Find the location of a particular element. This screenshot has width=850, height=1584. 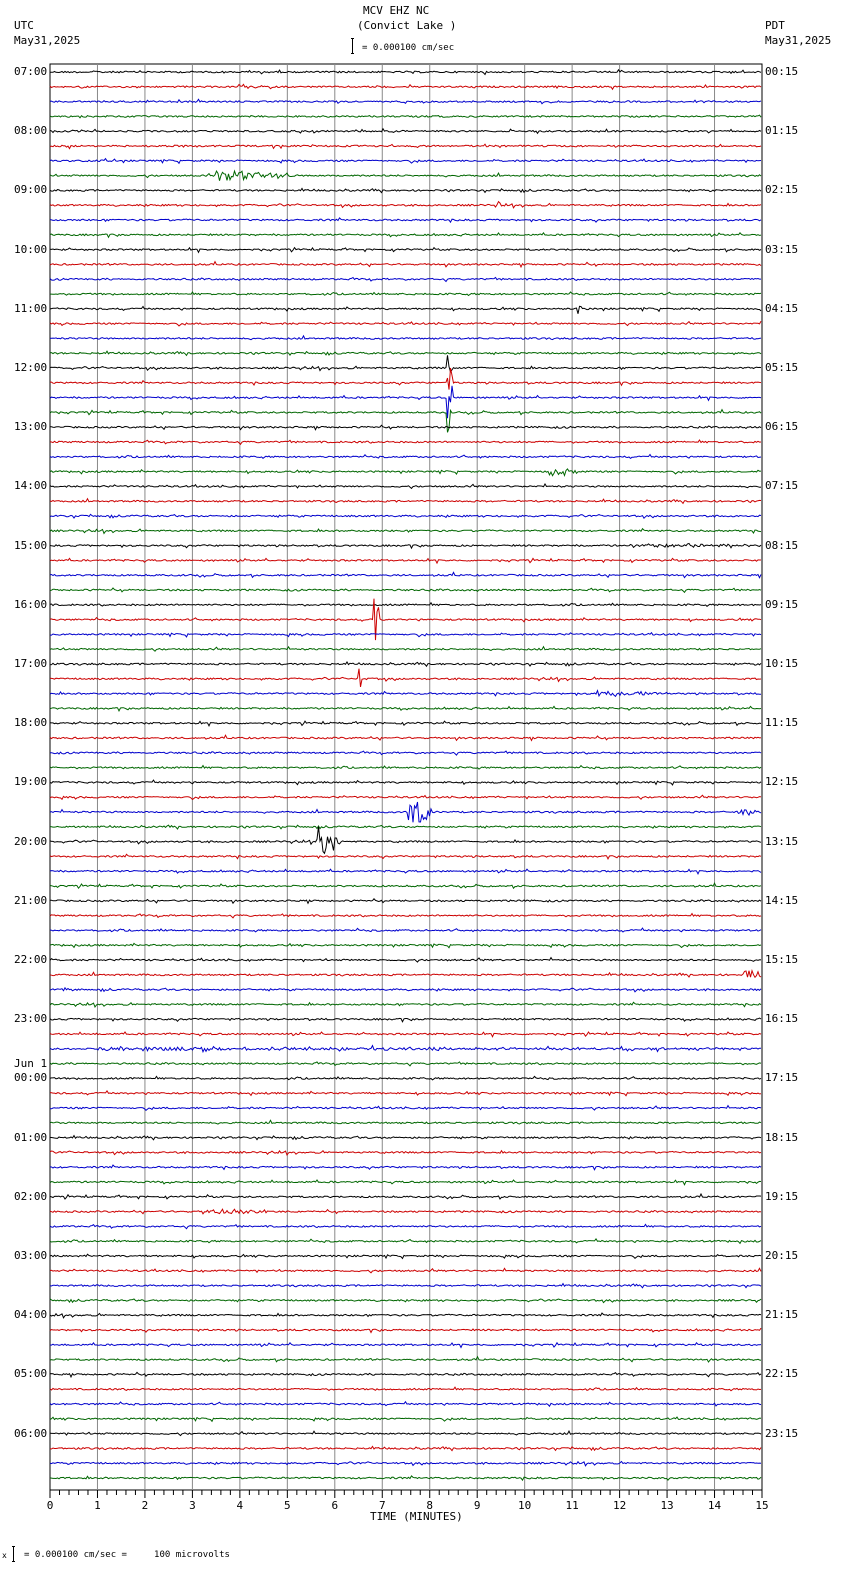

utc-hour-label: 09:00 is located at coordinates (31, 190).